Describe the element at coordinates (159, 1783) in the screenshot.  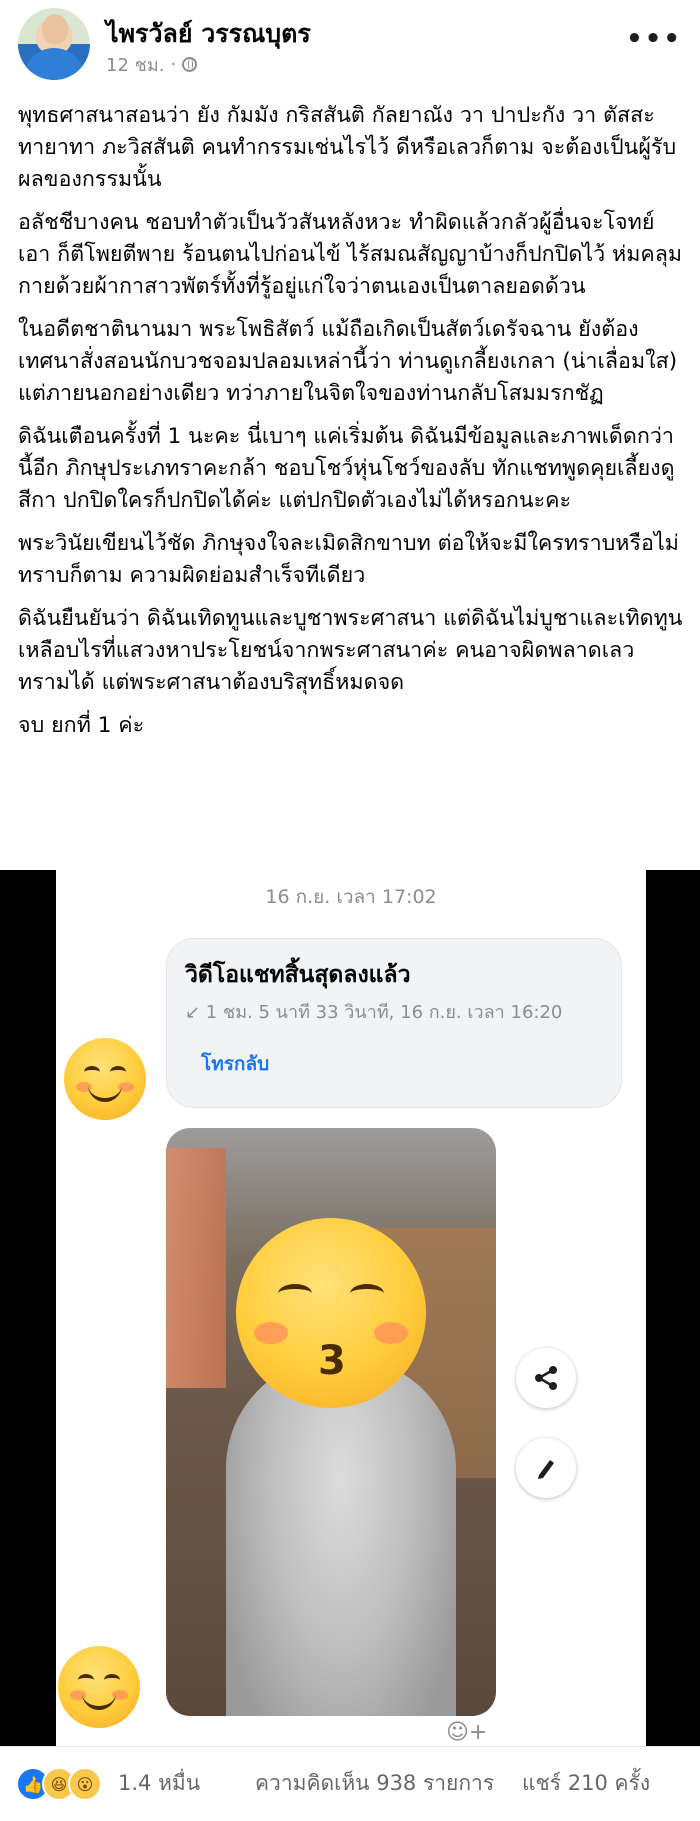
I see `reaction-count: 1.4 หมื่น` at that location.